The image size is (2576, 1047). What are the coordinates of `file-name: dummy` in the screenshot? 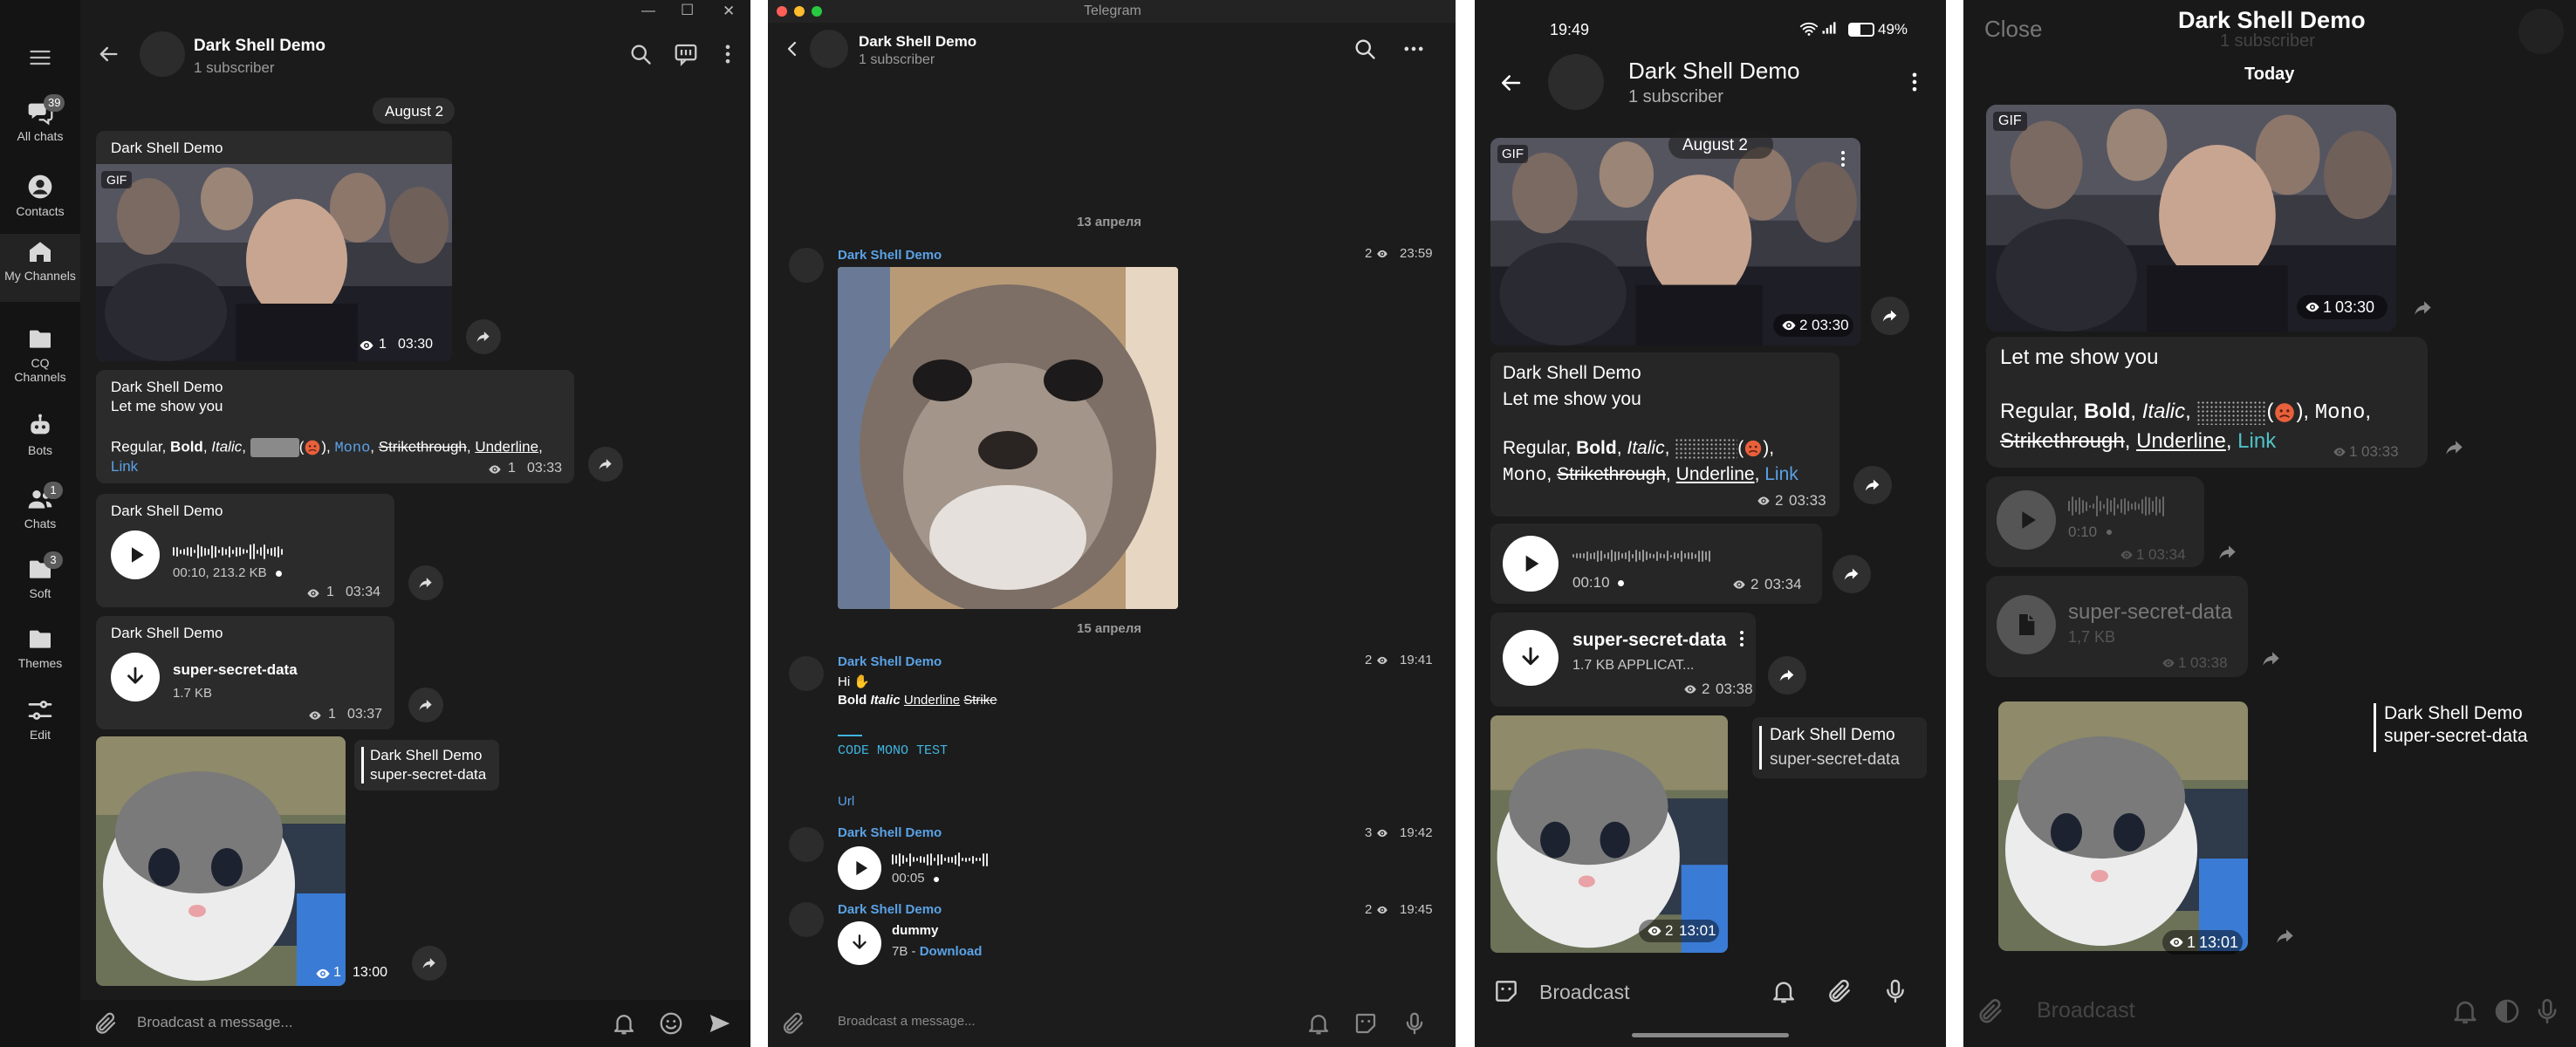 It's located at (915, 930).